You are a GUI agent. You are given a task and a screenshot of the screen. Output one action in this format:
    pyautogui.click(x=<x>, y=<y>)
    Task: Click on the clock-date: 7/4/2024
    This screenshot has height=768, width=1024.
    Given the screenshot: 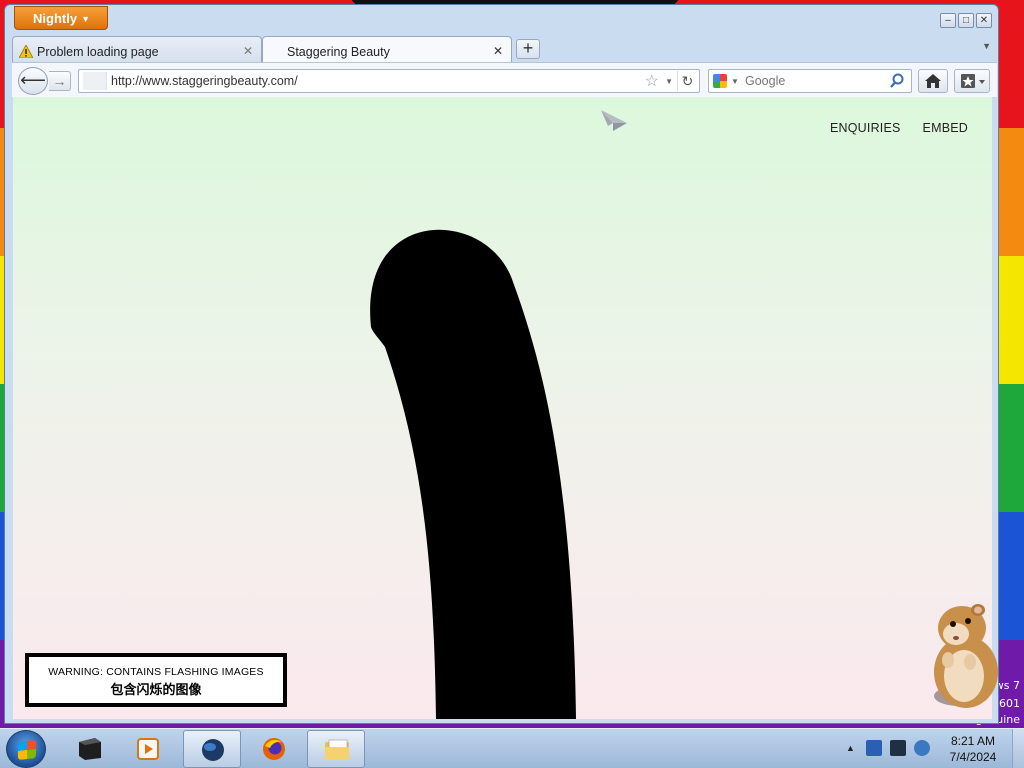 What is the action you would take?
    pyautogui.click(x=973, y=757)
    